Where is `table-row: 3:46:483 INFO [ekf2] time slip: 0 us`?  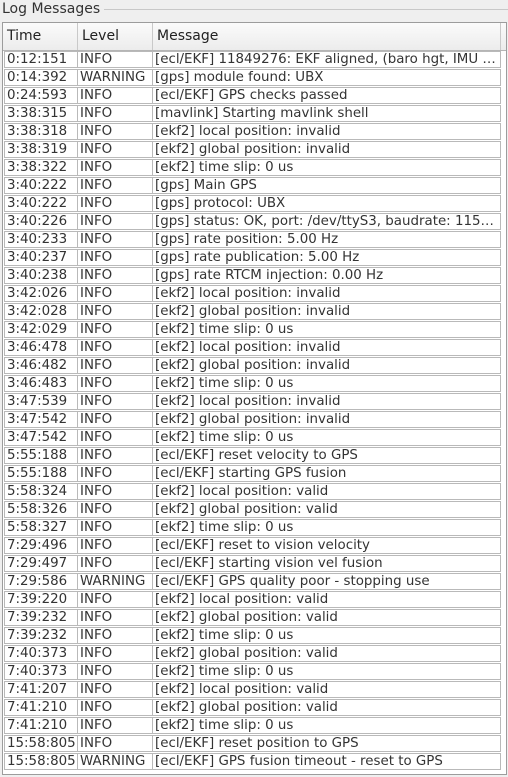 table-row: 3:46:483 INFO [ekf2] time slip: 0 us is located at coordinates (254, 384).